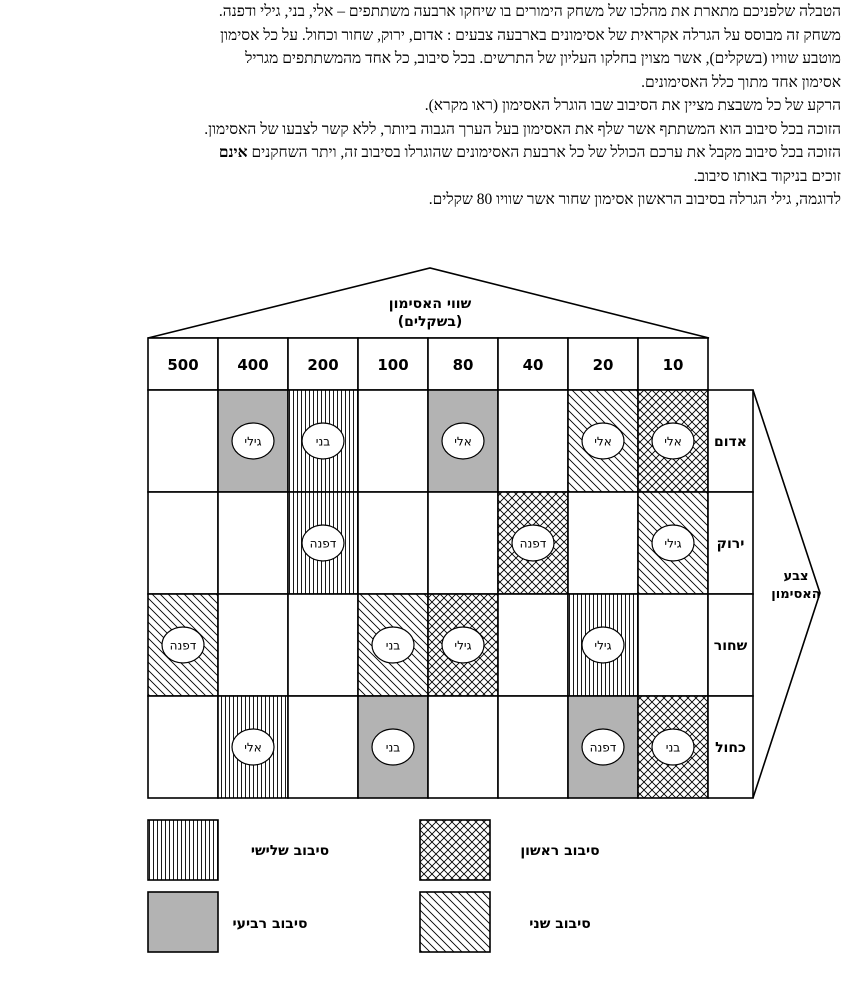 The image size is (859, 981). What do you see at coordinates (183, 922) in the screenshot?
I see `legend-swatch-r4` at bounding box center [183, 922].